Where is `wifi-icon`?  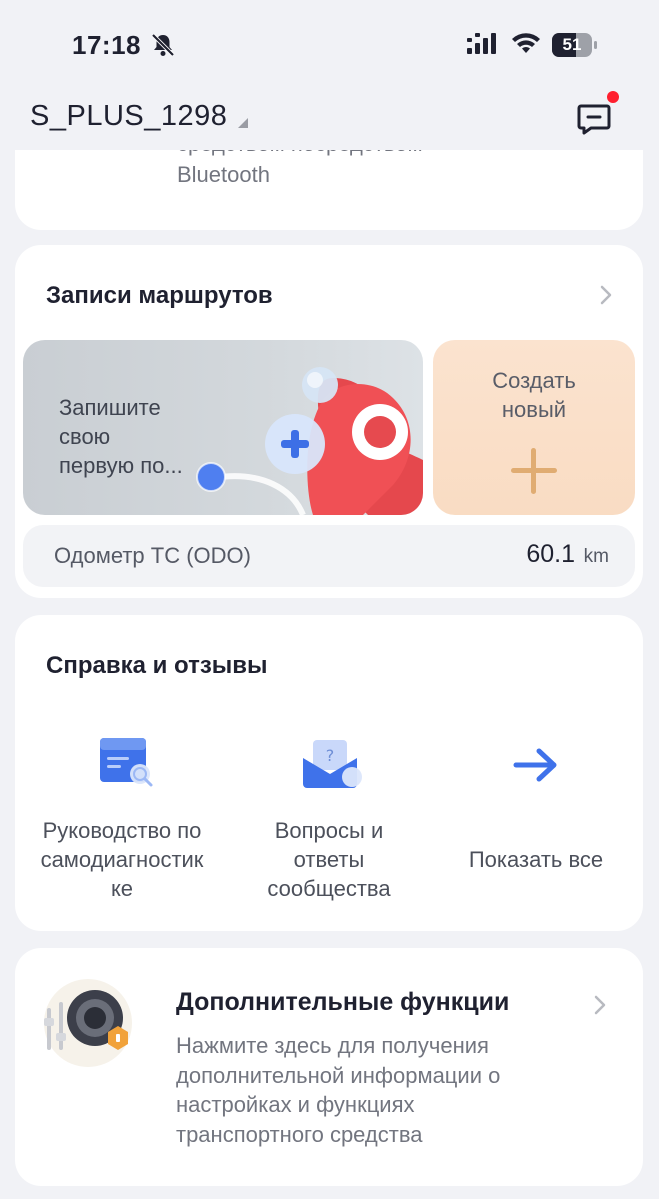
wifi-icon is located at coordinates (526, 43).